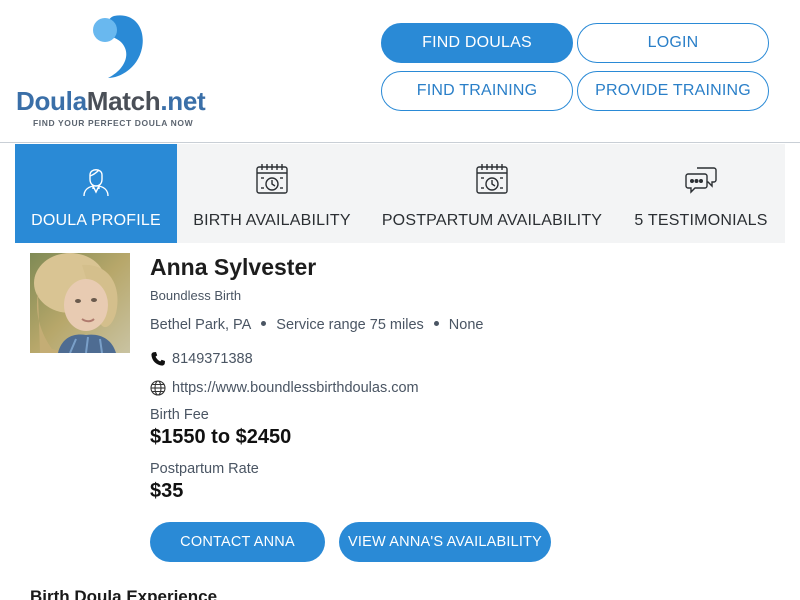 Image resolution: width=800 pixels, height=600 pixels. What do you see at coordinates (445, 542) in the screenshot?
I see `view-availability-button: VIEW ANNA'S AVAILABILITY` at bounding box center [445, 542].